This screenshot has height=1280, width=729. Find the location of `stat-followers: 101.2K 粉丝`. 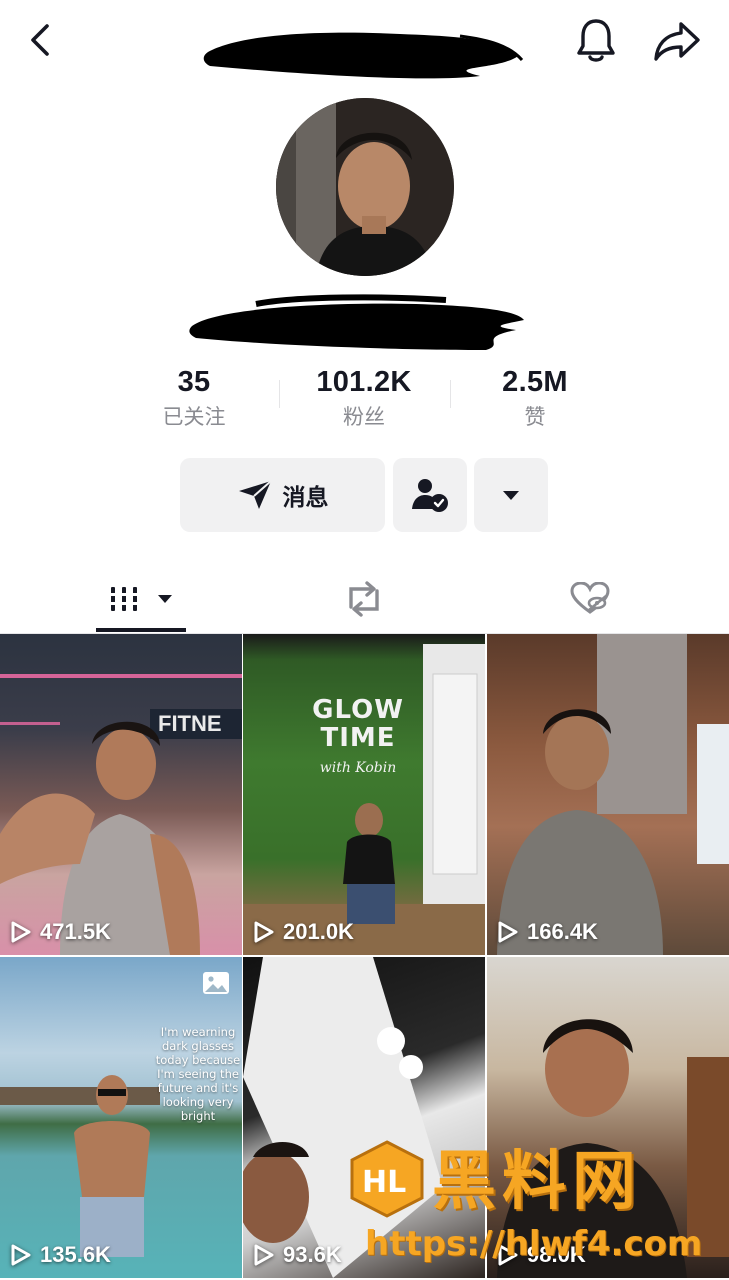

stat-followers: 101.2K 粉丝 is located at coordinates (364, 398).